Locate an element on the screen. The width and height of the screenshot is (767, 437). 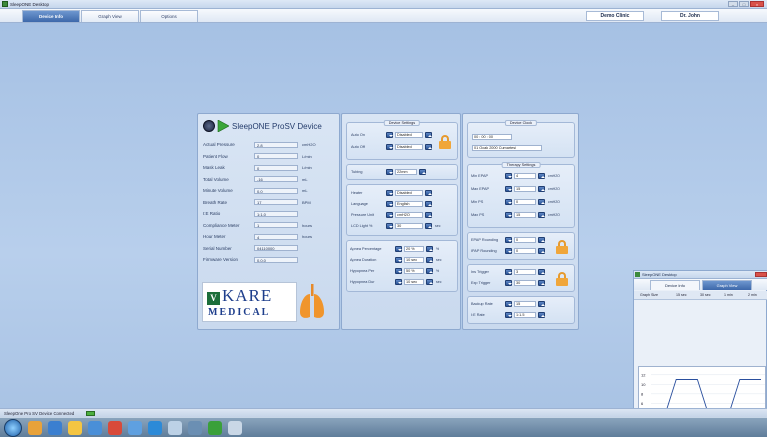
range-15-sec: 15 sec is located at coordinates (681, 295).